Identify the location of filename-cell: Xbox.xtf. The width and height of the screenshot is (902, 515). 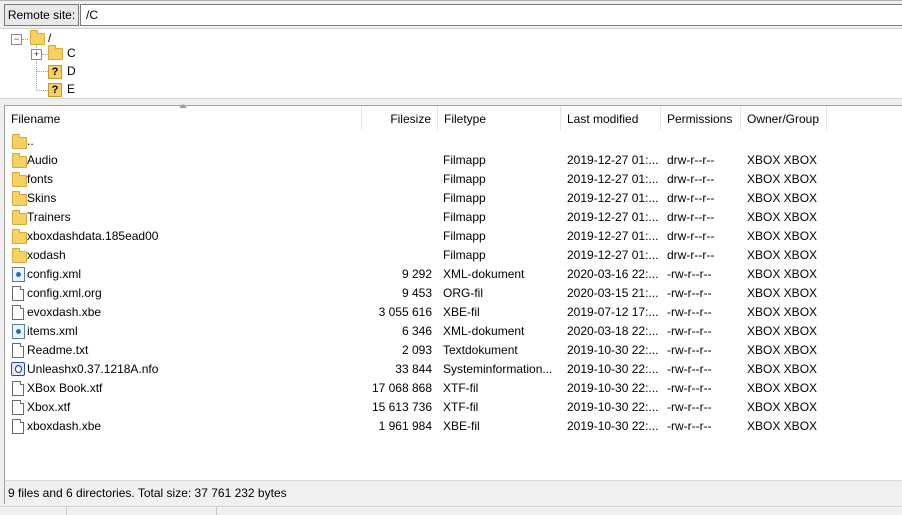
(49, 407).